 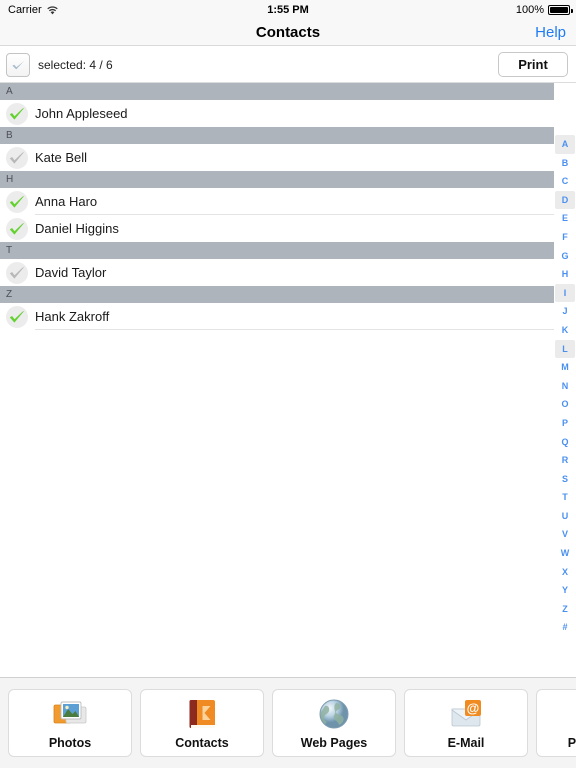 I want to click on index-letter-d: D, so click(x=565, y=200).